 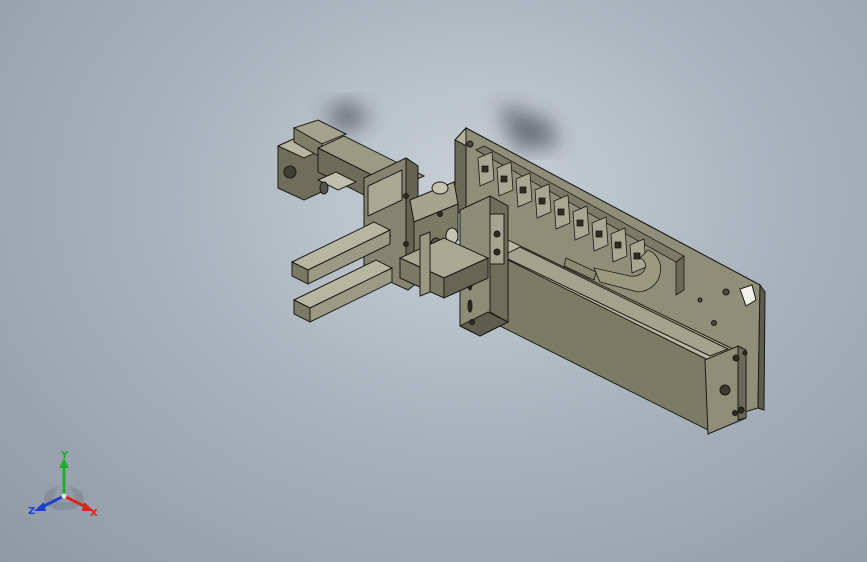 What do you see at coordinates (31, 511) in the screenshot?
I see `z-axis-label: Z` at bounding box center [31, 511].